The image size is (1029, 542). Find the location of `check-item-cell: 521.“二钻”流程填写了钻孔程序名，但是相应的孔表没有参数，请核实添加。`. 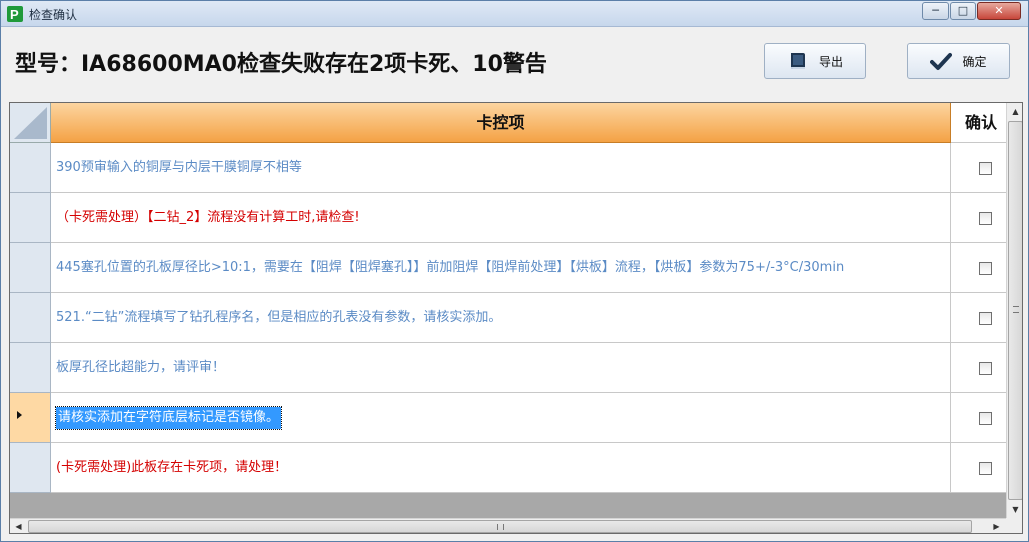

check-item-cell: 521.“二钻”流程填写了钻孔程序名，但是相应的孔表没有参数，请核实添加。 is located at coordinates (501, 318).